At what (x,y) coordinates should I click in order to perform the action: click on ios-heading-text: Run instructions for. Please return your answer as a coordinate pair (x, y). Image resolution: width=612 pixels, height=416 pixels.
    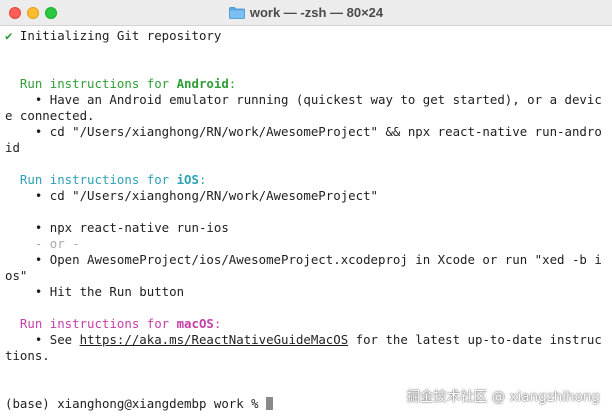
    Looking at the image, I should click on (98, 179).